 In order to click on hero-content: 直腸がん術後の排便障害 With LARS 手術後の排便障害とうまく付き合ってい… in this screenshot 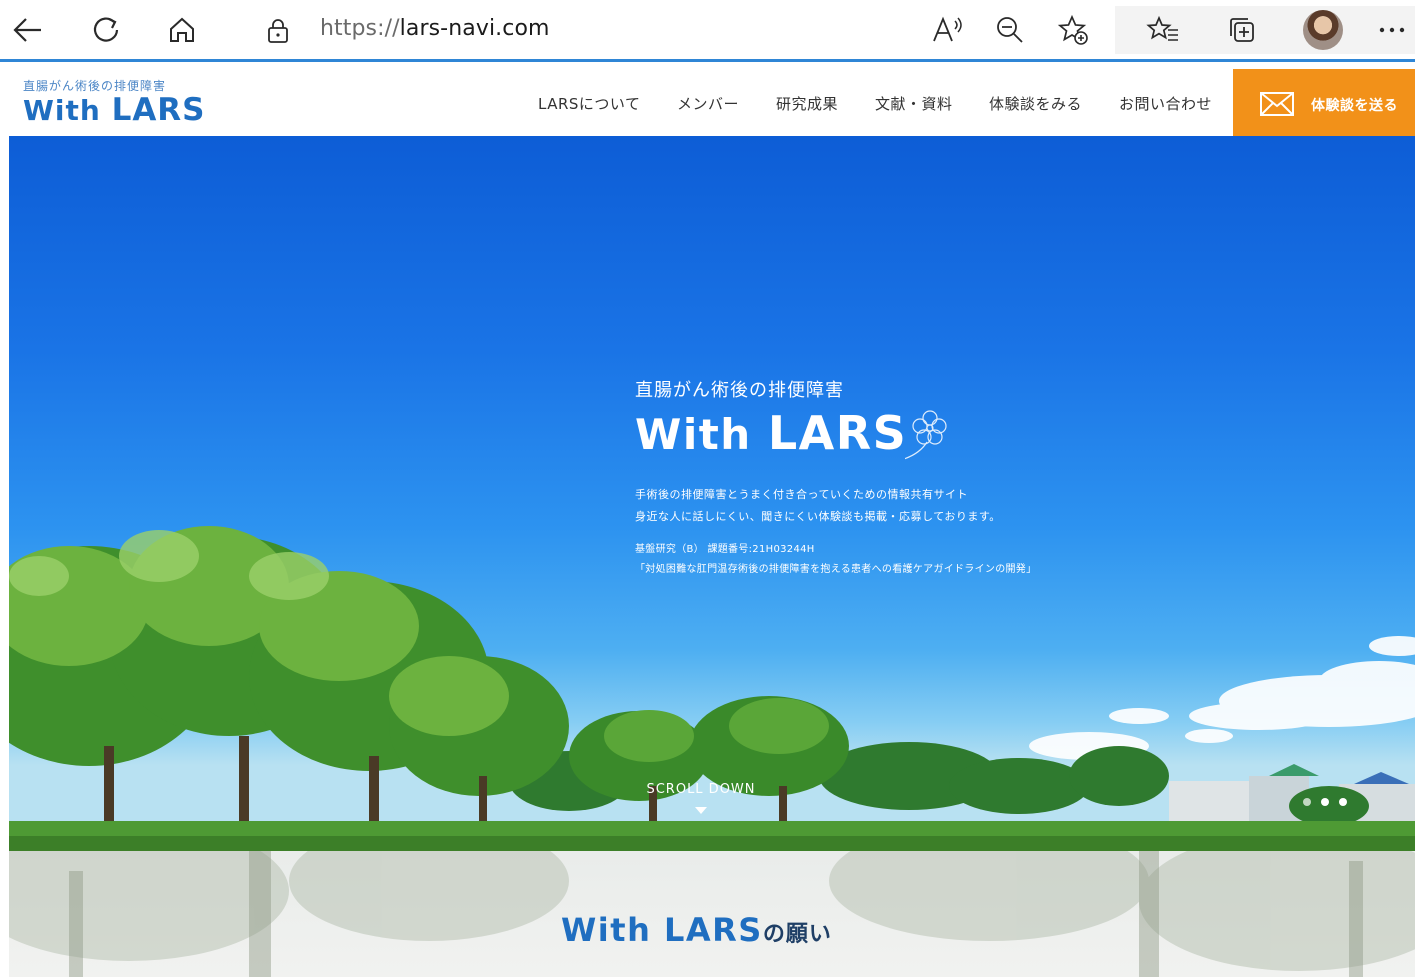, I will do `click(835, 478)`.